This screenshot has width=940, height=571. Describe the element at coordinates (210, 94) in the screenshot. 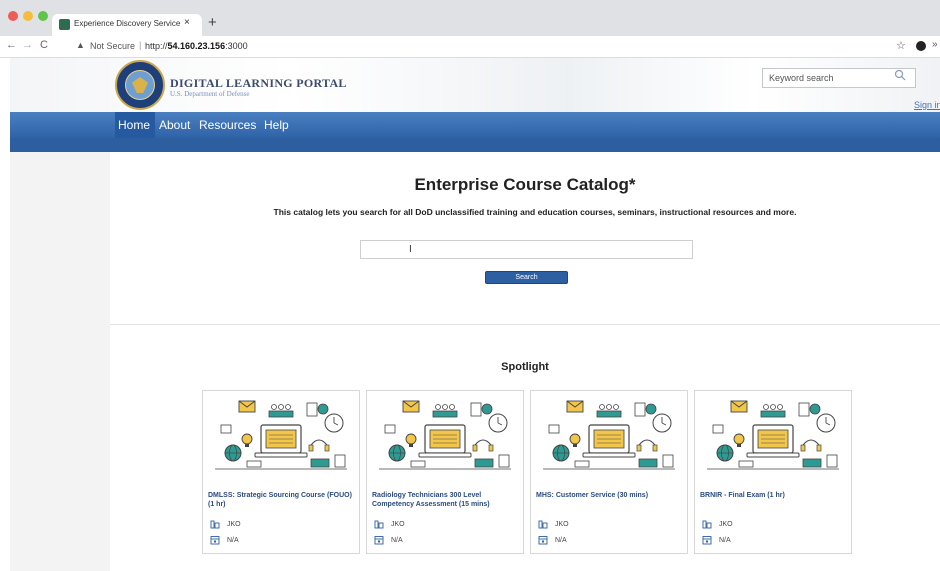

I see `portal-subtitle: U.S. Department of Defense` at that location.